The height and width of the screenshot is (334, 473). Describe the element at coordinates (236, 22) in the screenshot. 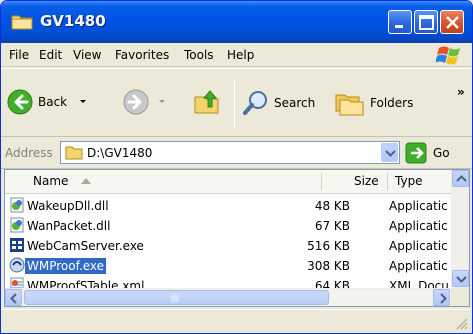

I see `title-bar: GV1480` at that location.